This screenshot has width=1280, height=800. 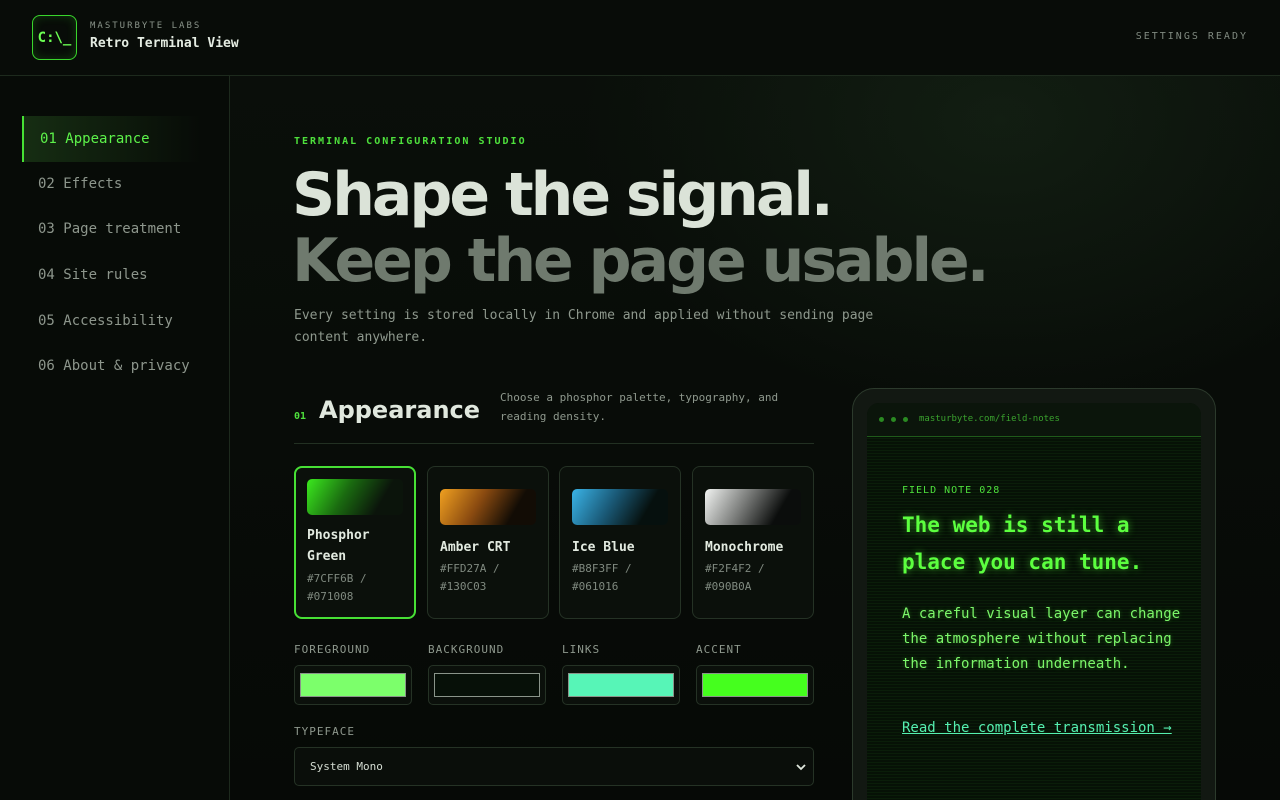 I want to click on sidebar-item-appearance: 01 Appearance, so click(x=111, y=139).